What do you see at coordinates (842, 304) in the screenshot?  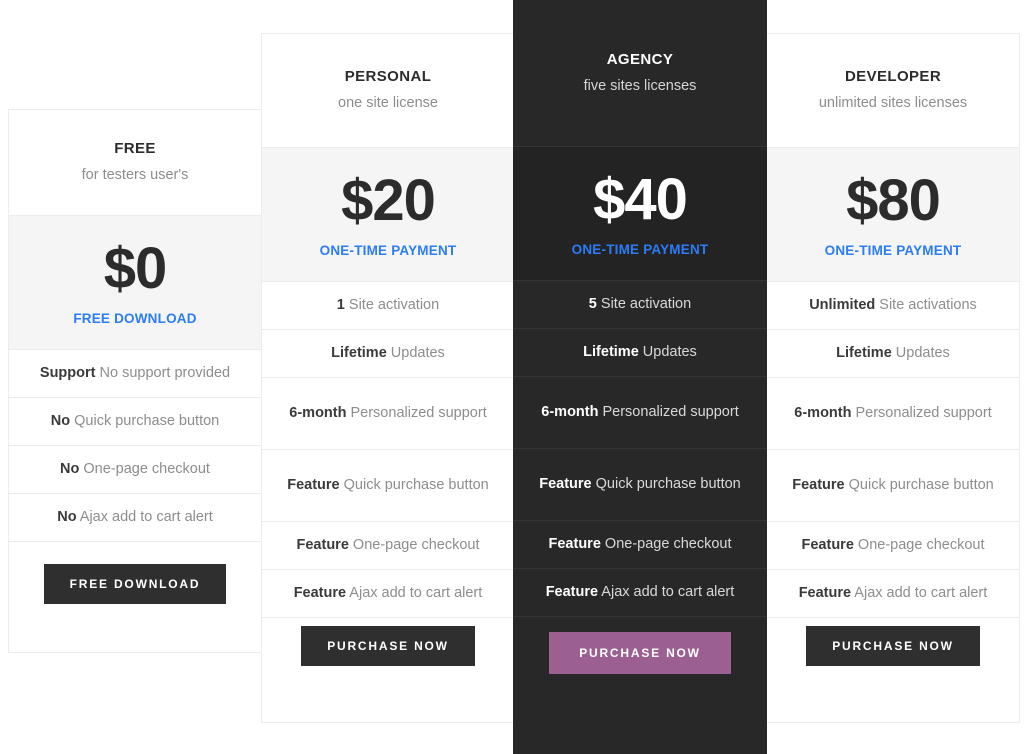 I see `feature-strong: Unlimited` at bounding box center [842, 304].